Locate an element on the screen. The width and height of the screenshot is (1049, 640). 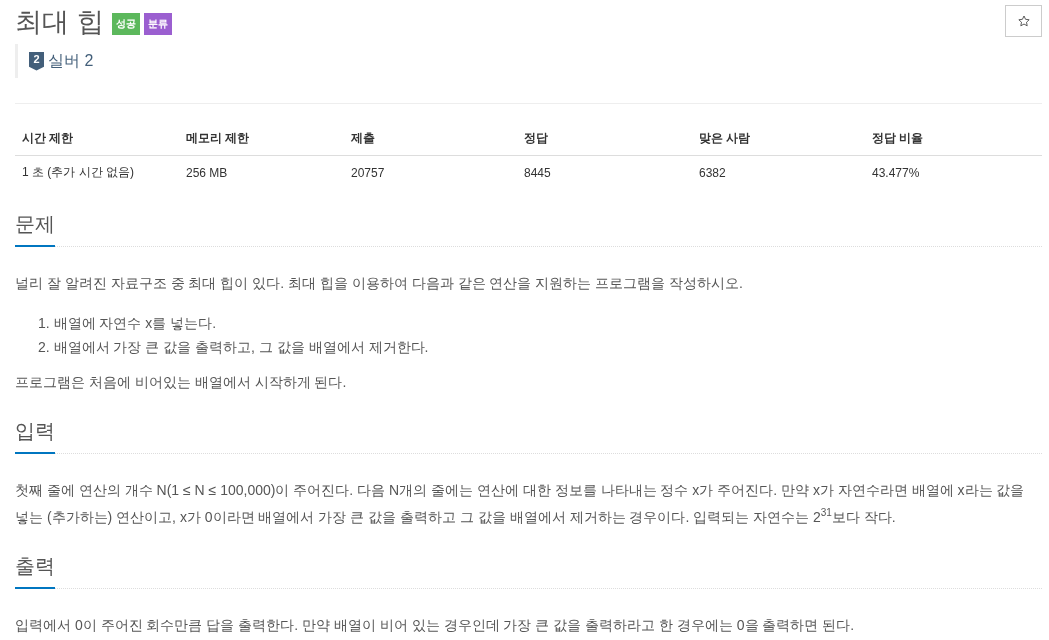
column-header: 시간 제한 is located at coordinates (97, 139).